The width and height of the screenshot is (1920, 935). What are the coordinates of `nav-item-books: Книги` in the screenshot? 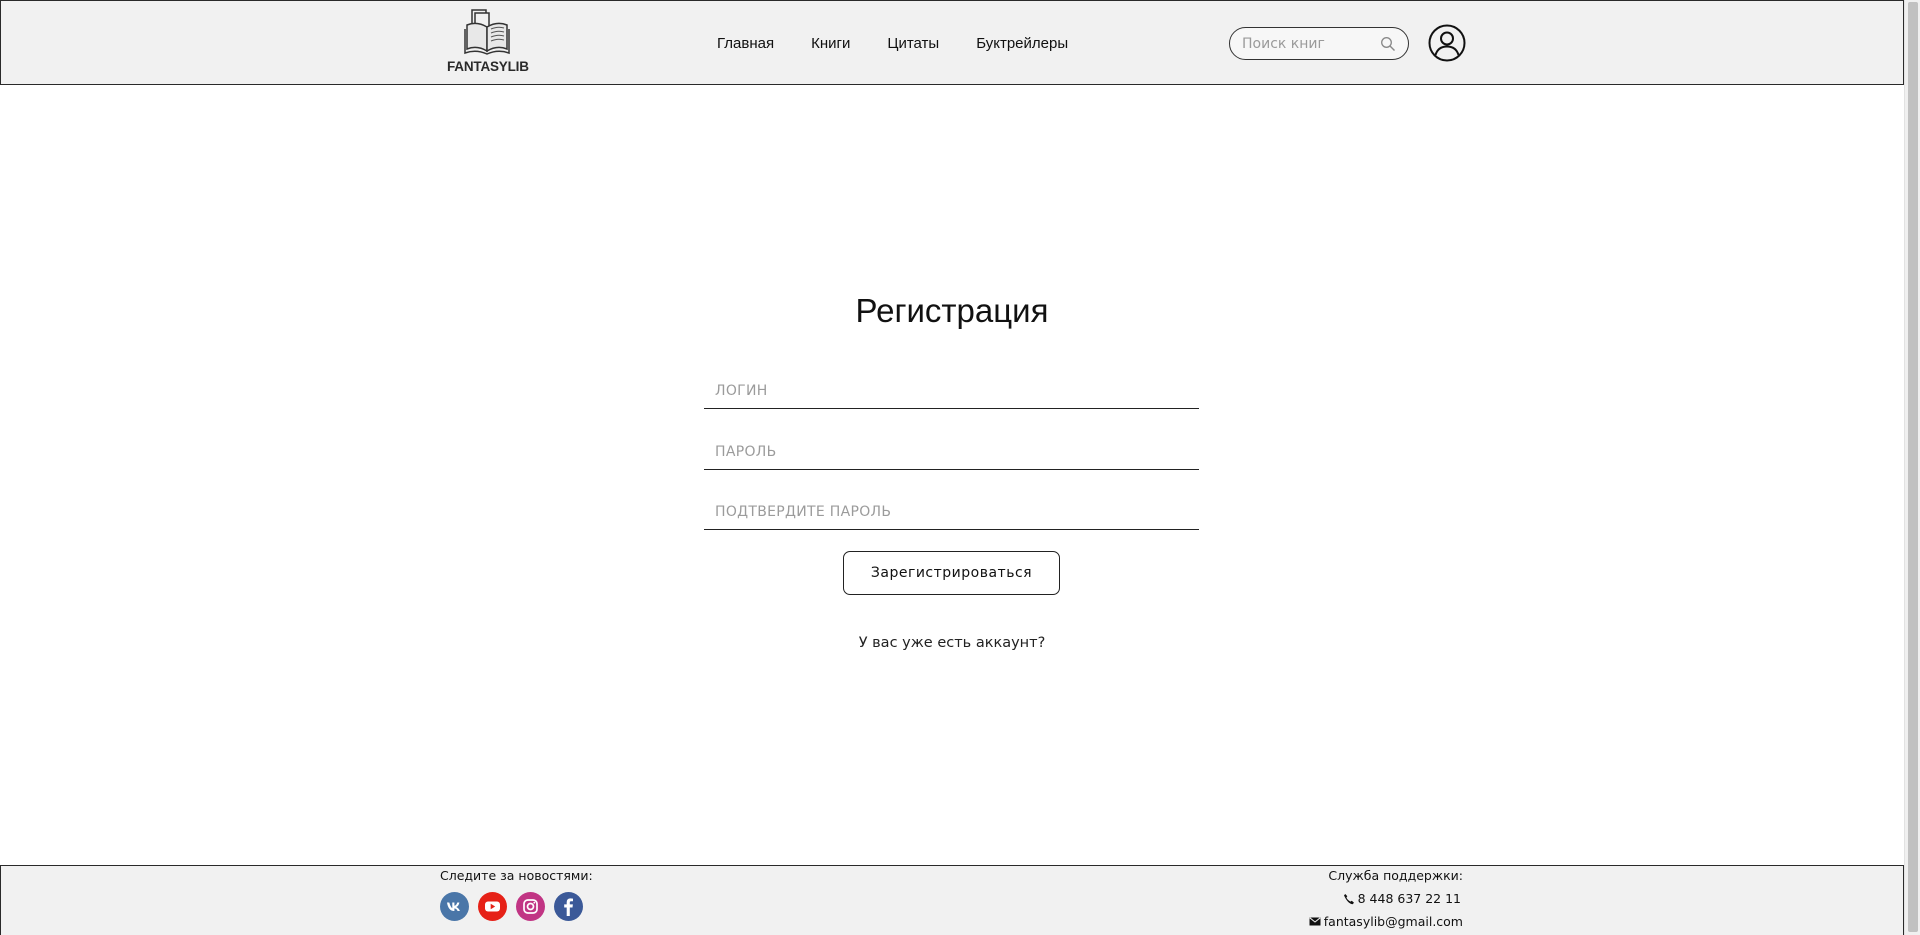 It's located at (830, 43).